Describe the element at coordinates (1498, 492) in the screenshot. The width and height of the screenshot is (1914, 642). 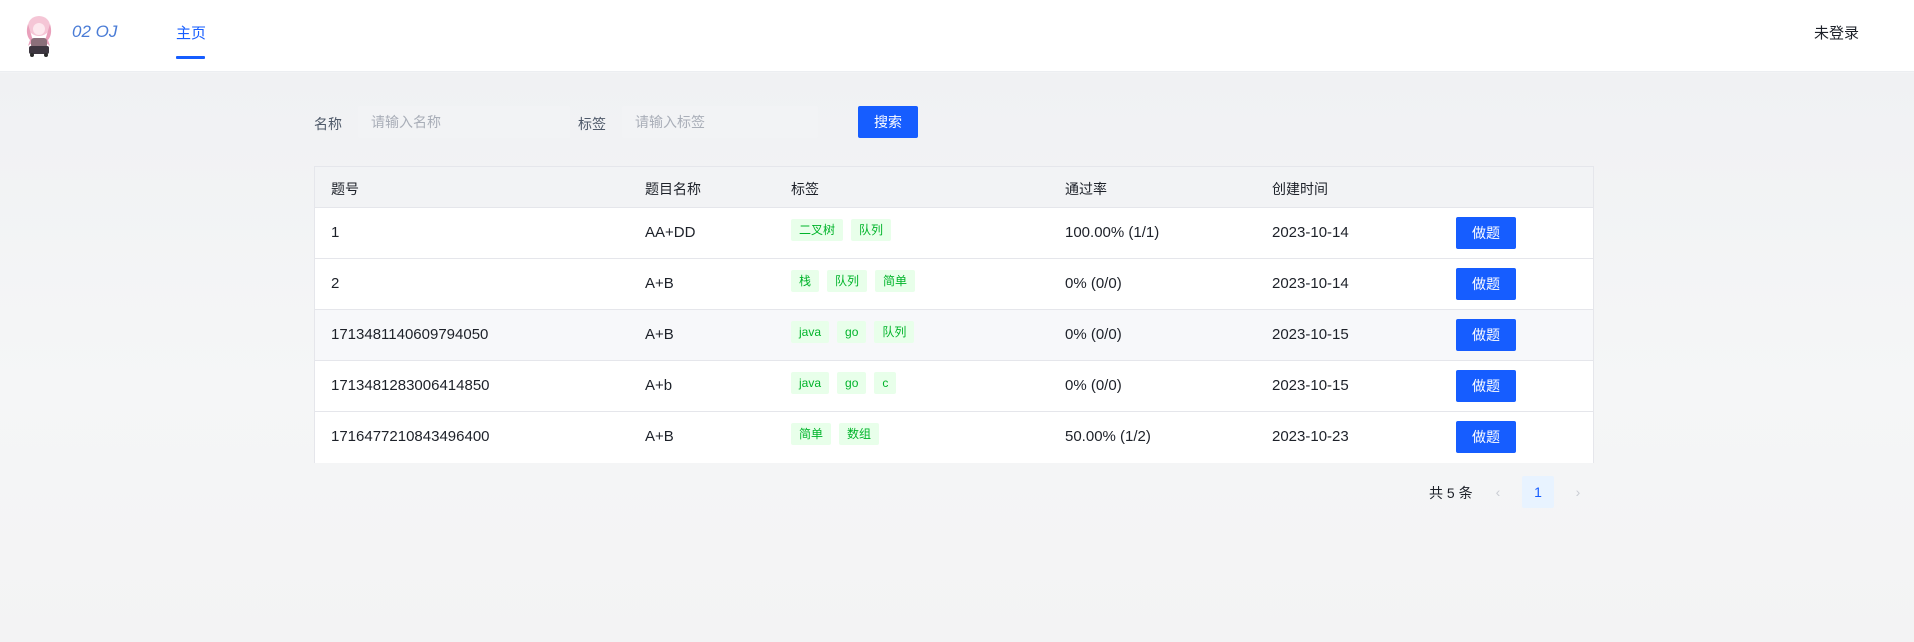
I see `chevron-left-icon: ‹` at that location.